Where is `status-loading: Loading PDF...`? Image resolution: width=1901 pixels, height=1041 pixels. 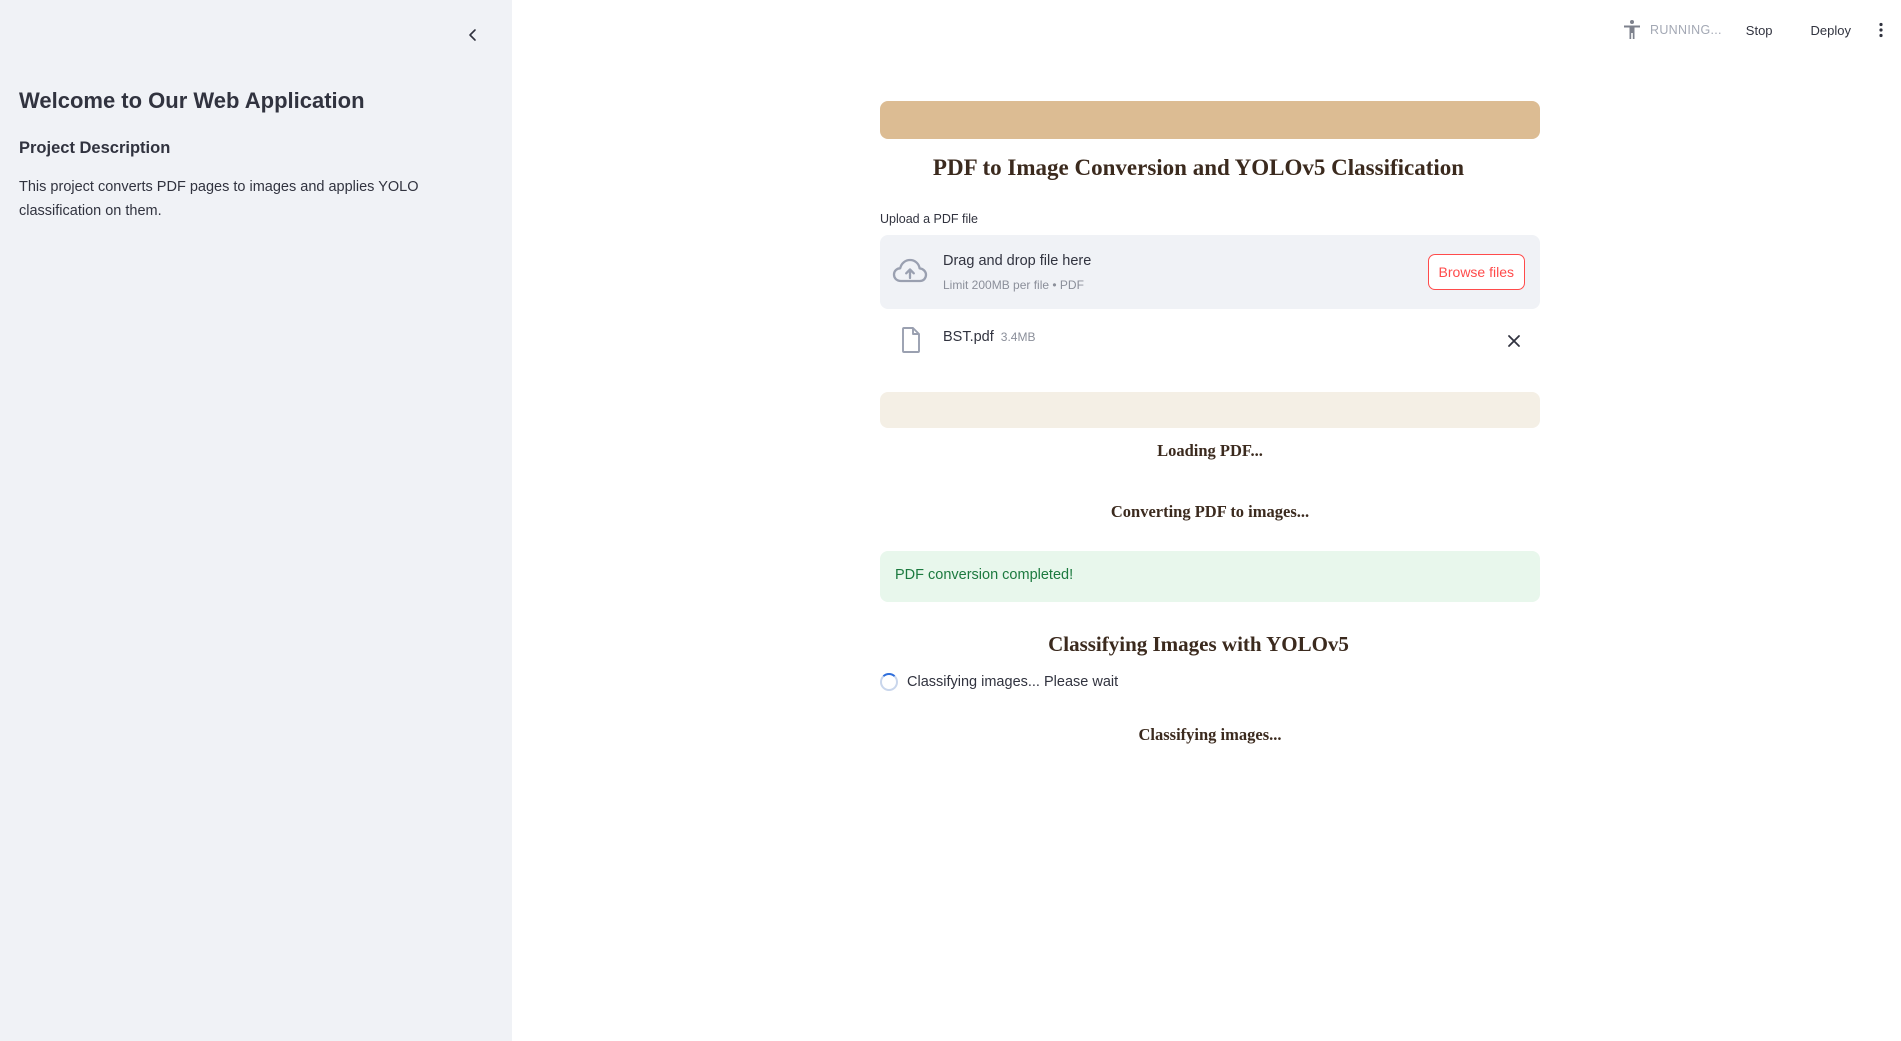
status-loading: Loading PDF... is located at coordinates (1210, 450).